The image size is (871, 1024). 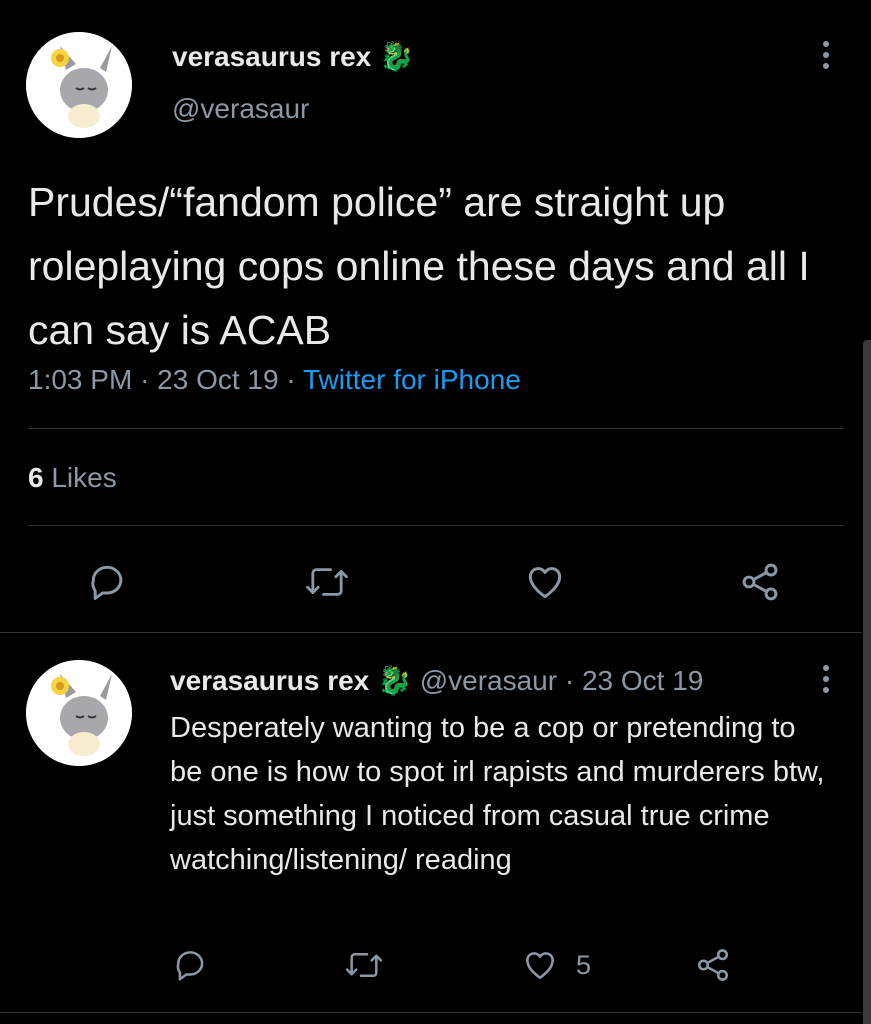 I want to click on reply-like-count: 5, so click(x=584, y=965).